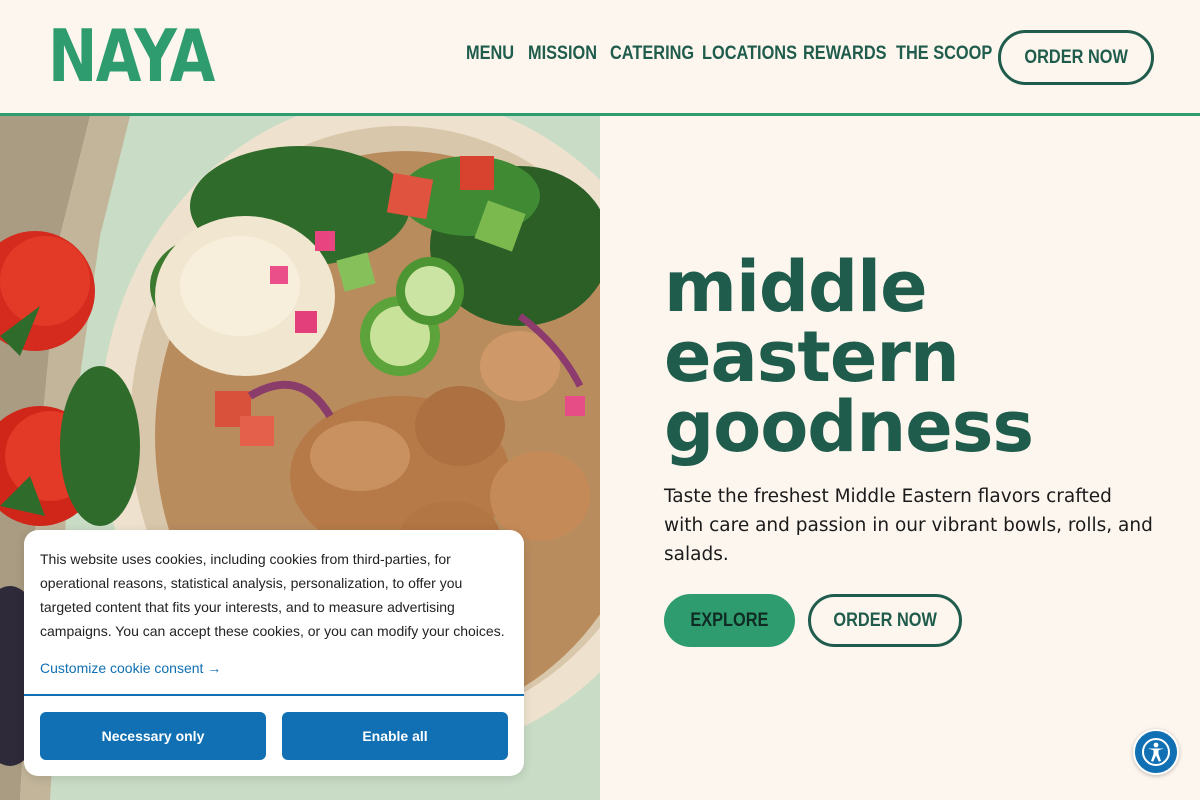 The height and width of the screenshot is (800, 1200). What do you see at coordinates (395, 736) in the screenshot?
I see `enable-all-button: Enable all` at bounding box center [395, 736].